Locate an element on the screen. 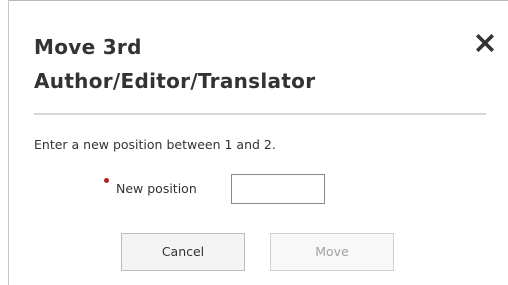 The height and width of the screenshot is (285, 508). title-divider is located at coordinates (260, 114).